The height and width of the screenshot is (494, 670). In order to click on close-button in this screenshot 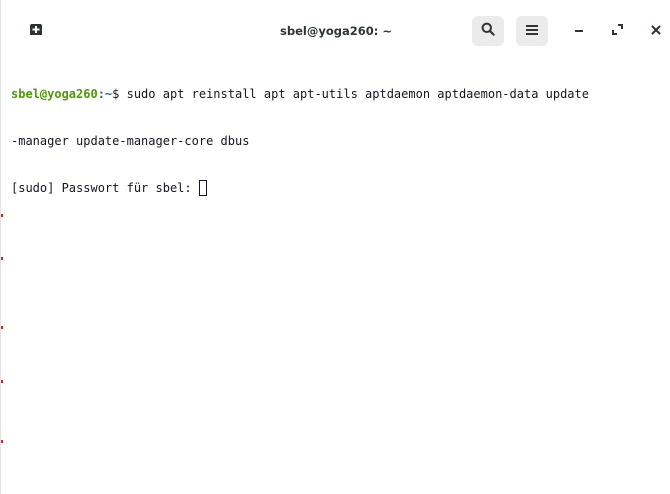, I will do `click(656, 31)`.